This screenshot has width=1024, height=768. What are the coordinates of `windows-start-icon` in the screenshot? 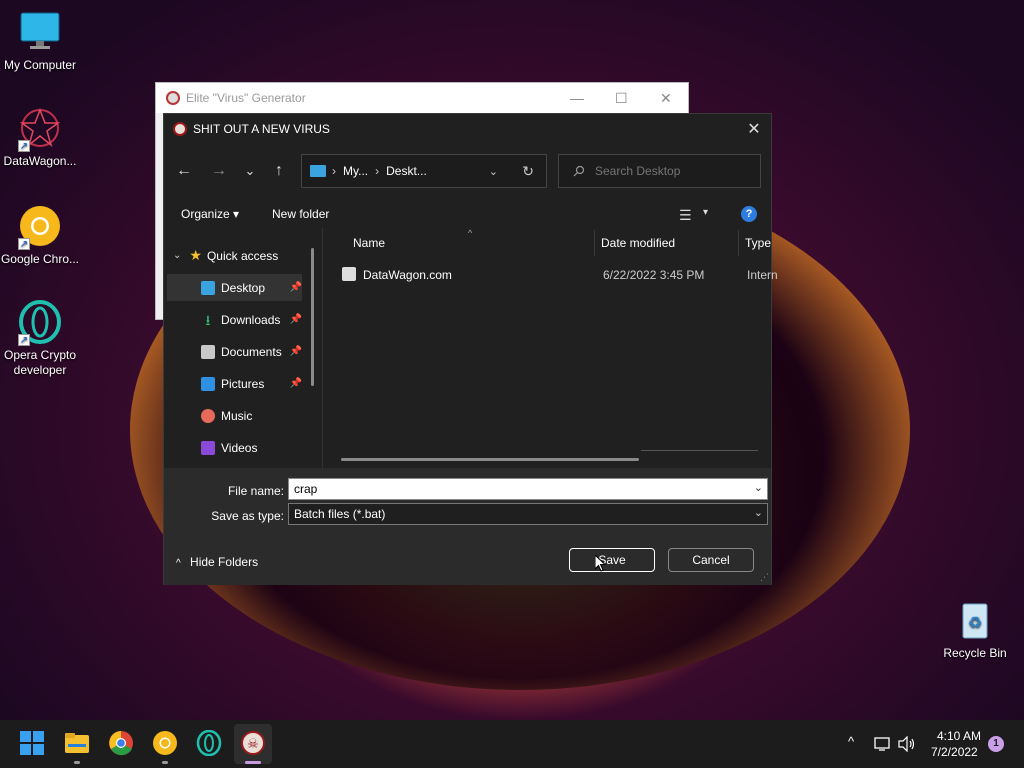 It's located at (32, 743).